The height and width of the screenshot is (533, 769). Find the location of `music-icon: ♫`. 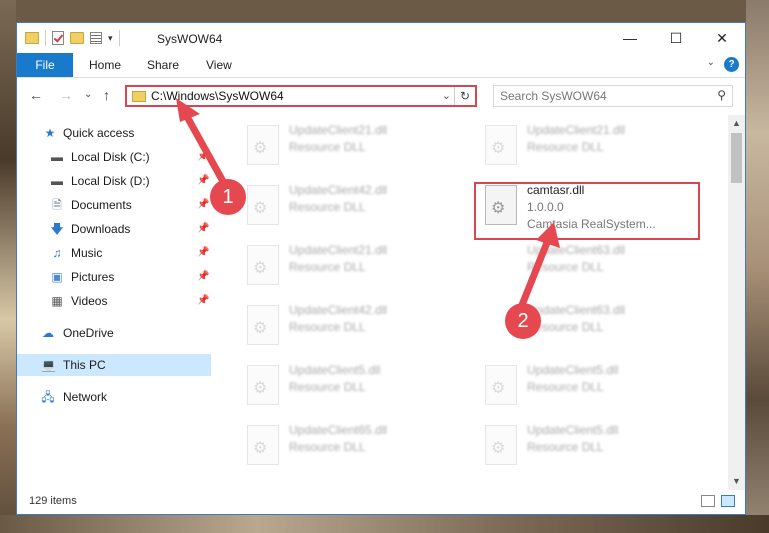

music-icon: ♫ is located at coordinates (57, 253).